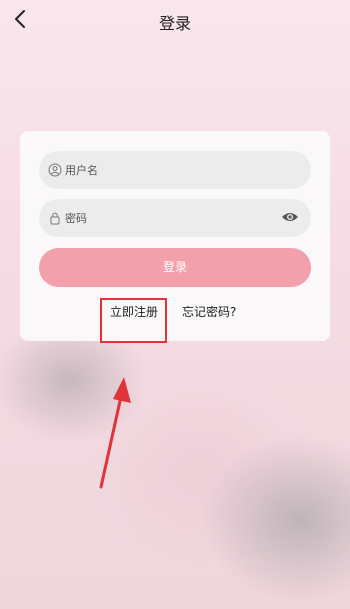  I want to click on eye-icon, so click(290, 217).